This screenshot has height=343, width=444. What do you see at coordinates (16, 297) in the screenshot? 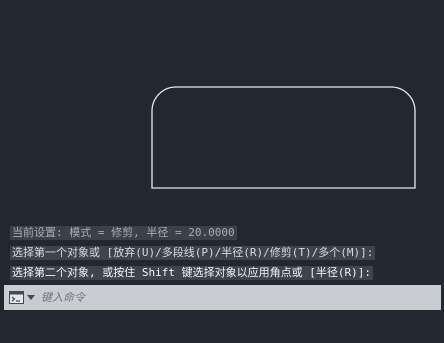
I see `command-prompt-icon` at bounding box center [16, 297].